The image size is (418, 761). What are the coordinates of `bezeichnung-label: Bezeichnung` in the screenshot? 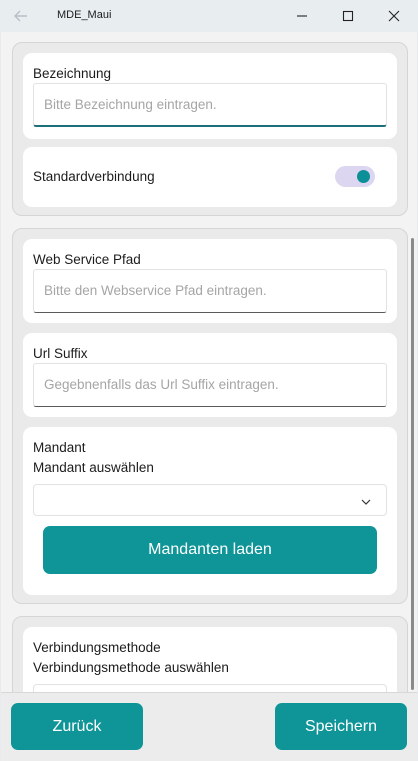 It's located at (72, 73).